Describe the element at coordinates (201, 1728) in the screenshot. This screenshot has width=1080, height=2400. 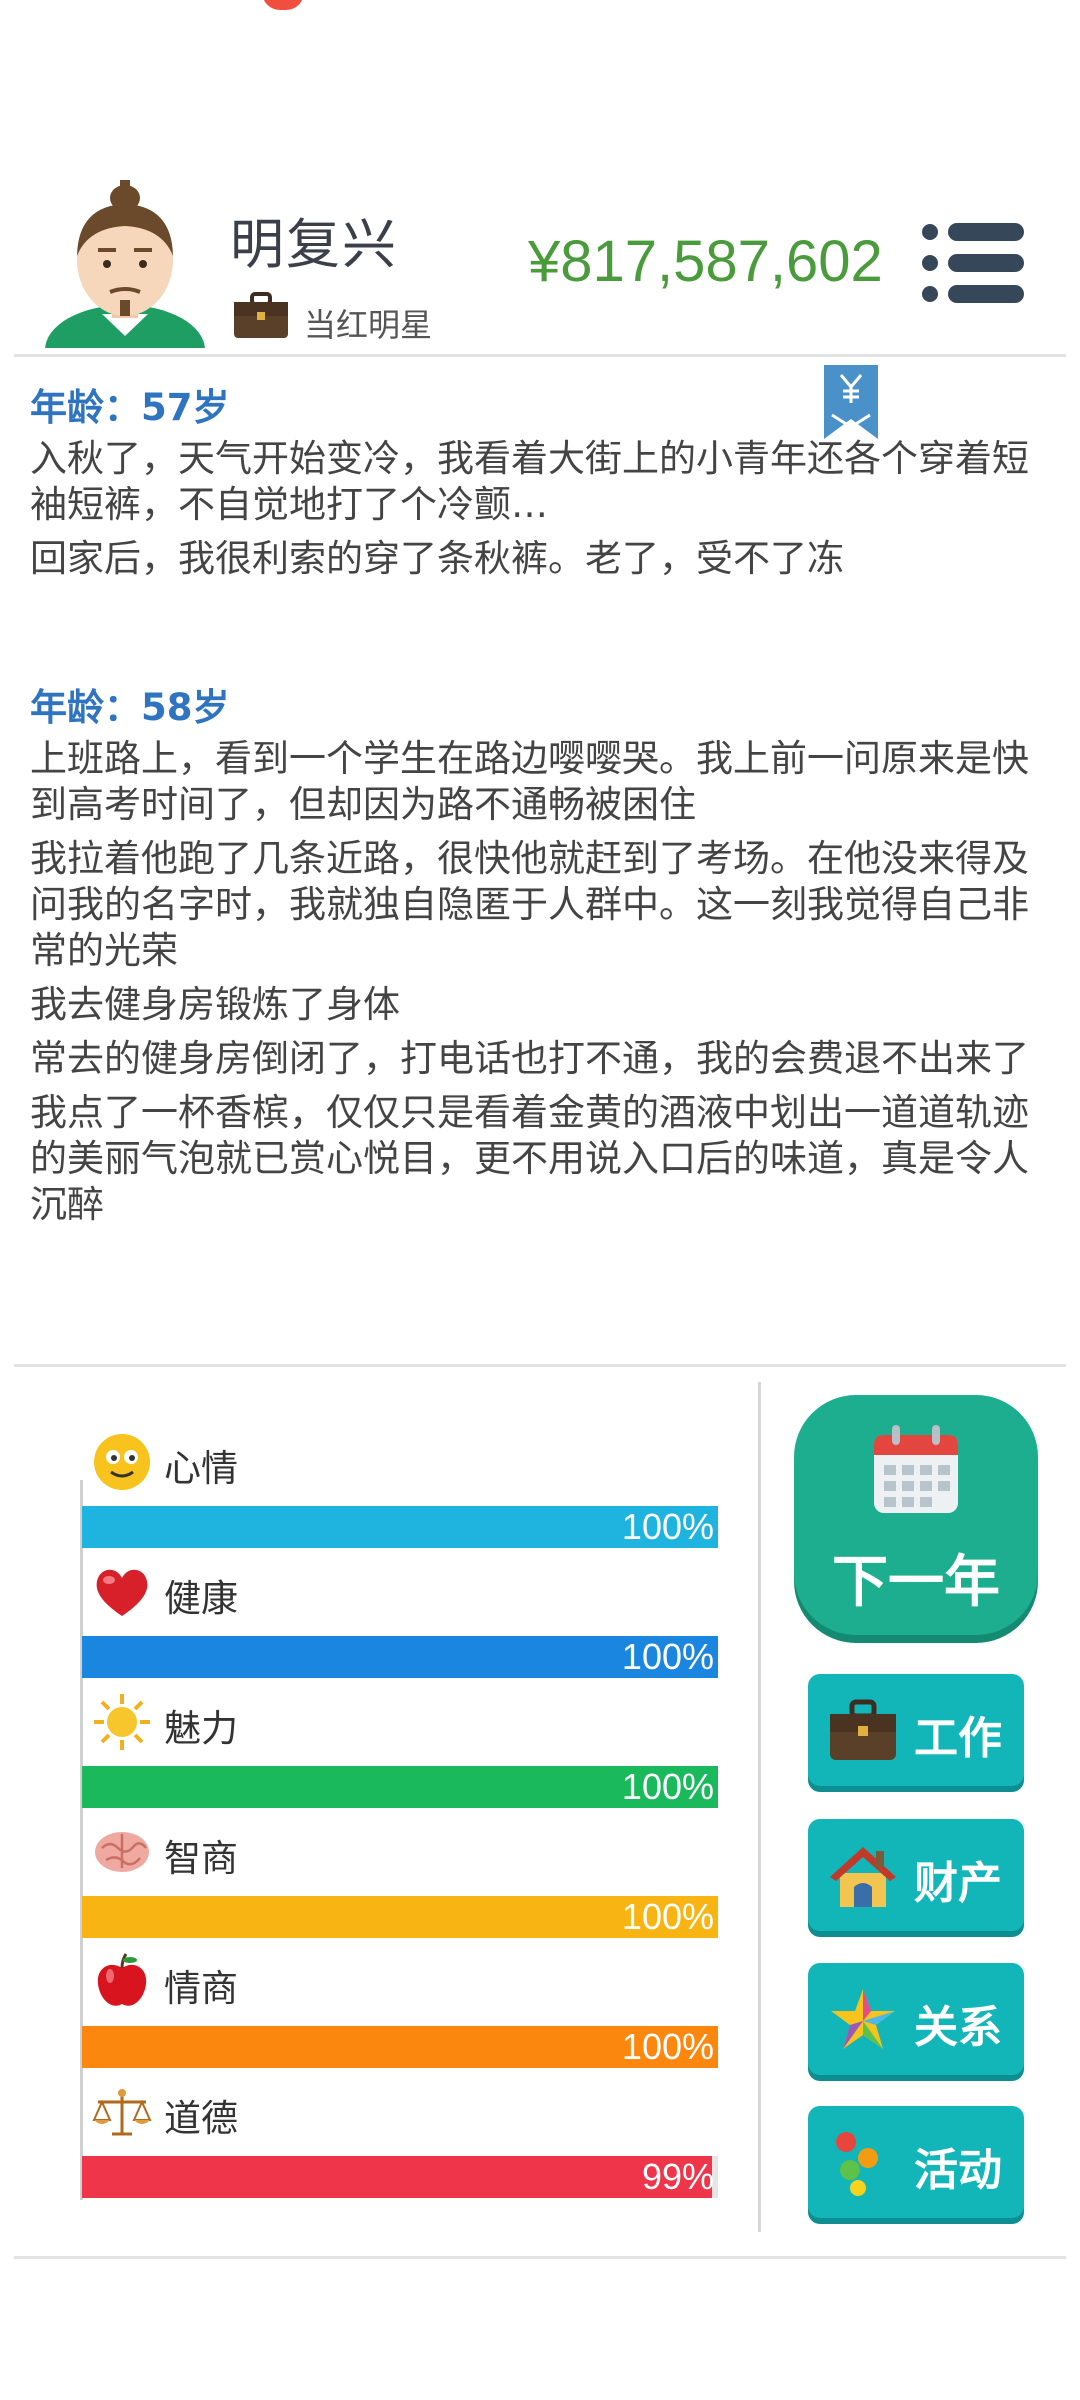
I see `stat-label: 魅力` at that location.